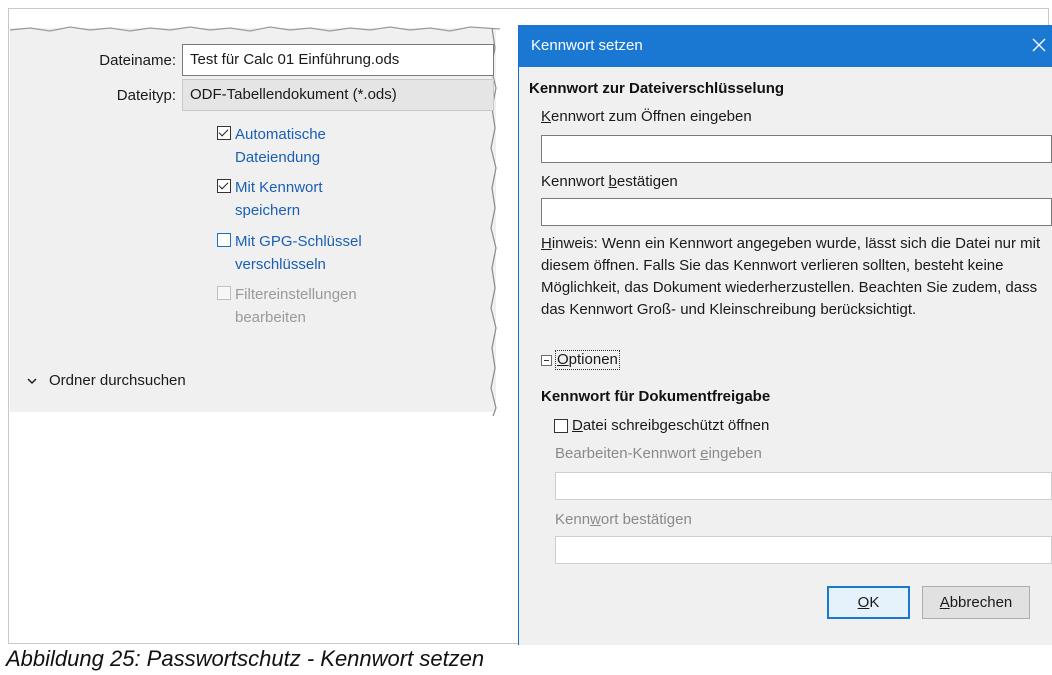 The height and width of the screenshot is (675, 1052). What do you see at coordinates (117, 380) in the screenshot?
I see `browse-folders-label: Ordner durchsuchen` at bounding box center [117, 380].